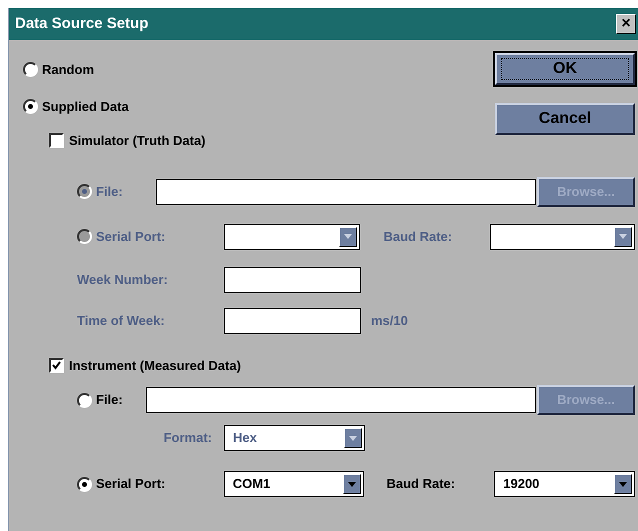 This screenshot has width=638, height=531. Describe the element at coordinates (389, 321) in the screenshot. I see `unit-label: ms/10` at that location.